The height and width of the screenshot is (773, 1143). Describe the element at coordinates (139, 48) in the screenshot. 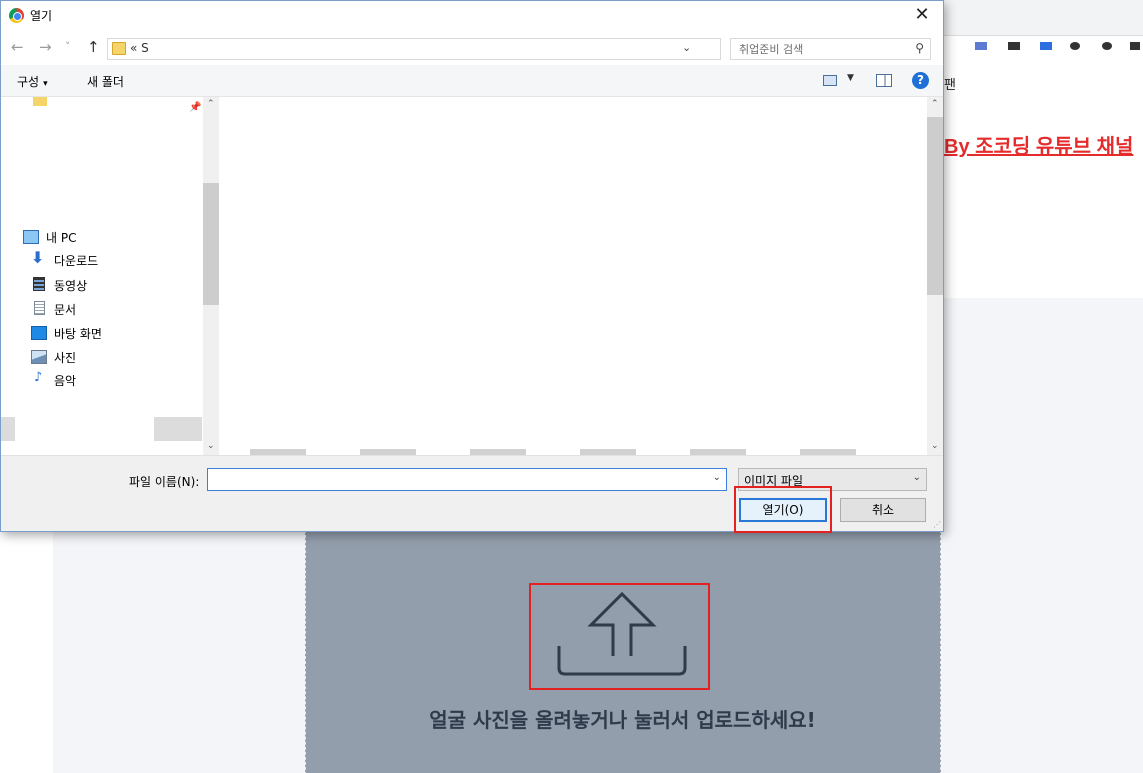

I see `address-breadcrumb: « S` at that location.